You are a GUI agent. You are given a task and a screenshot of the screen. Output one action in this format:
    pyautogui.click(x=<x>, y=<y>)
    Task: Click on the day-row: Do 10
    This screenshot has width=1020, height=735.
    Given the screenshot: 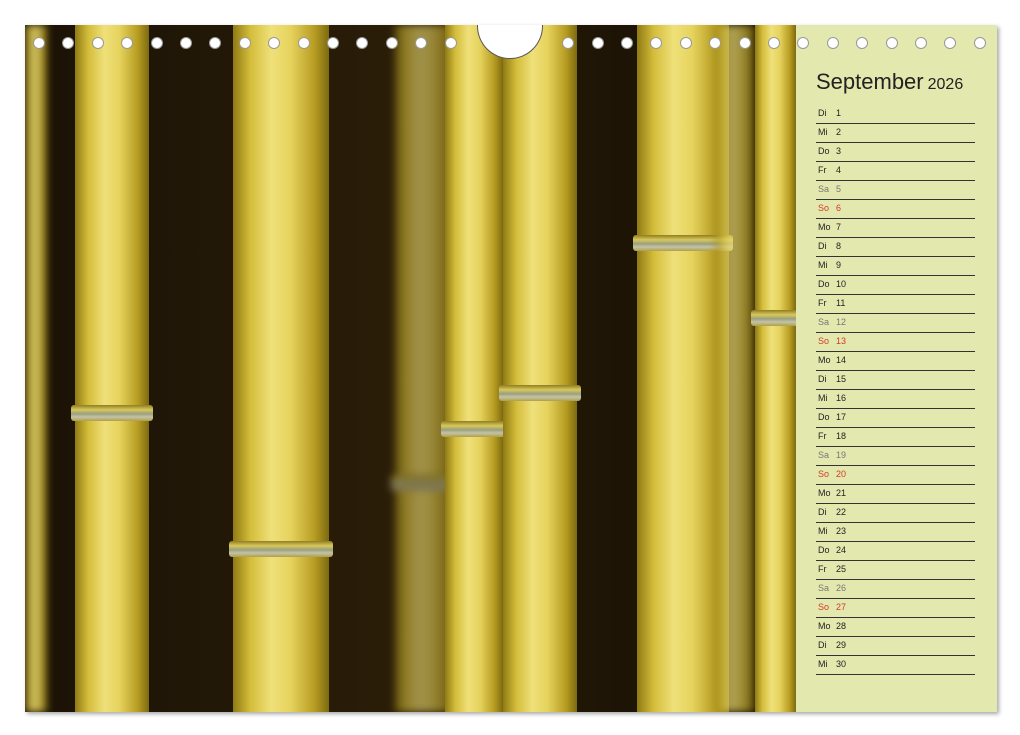 What is the action you would take?
    pyautogui.click(x=895, y=285)
    